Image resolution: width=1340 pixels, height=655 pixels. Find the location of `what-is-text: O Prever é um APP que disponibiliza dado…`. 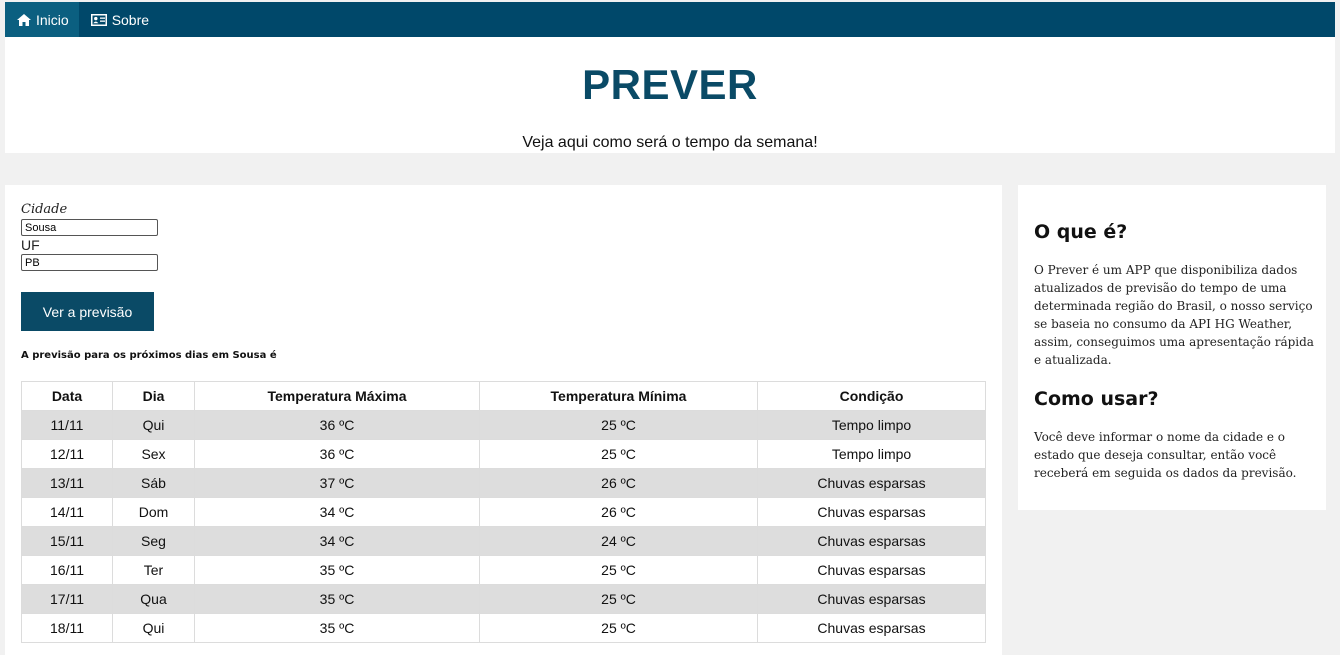

what-is-text: O Prever é um APP que disponibiliza dado… is located at coordinates (1174, 315).